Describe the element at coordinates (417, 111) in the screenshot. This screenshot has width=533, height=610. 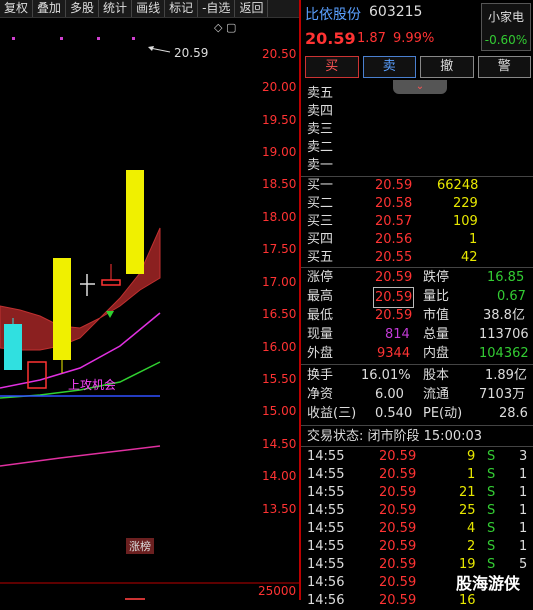
I see `ask-row: 卖四` at that location.